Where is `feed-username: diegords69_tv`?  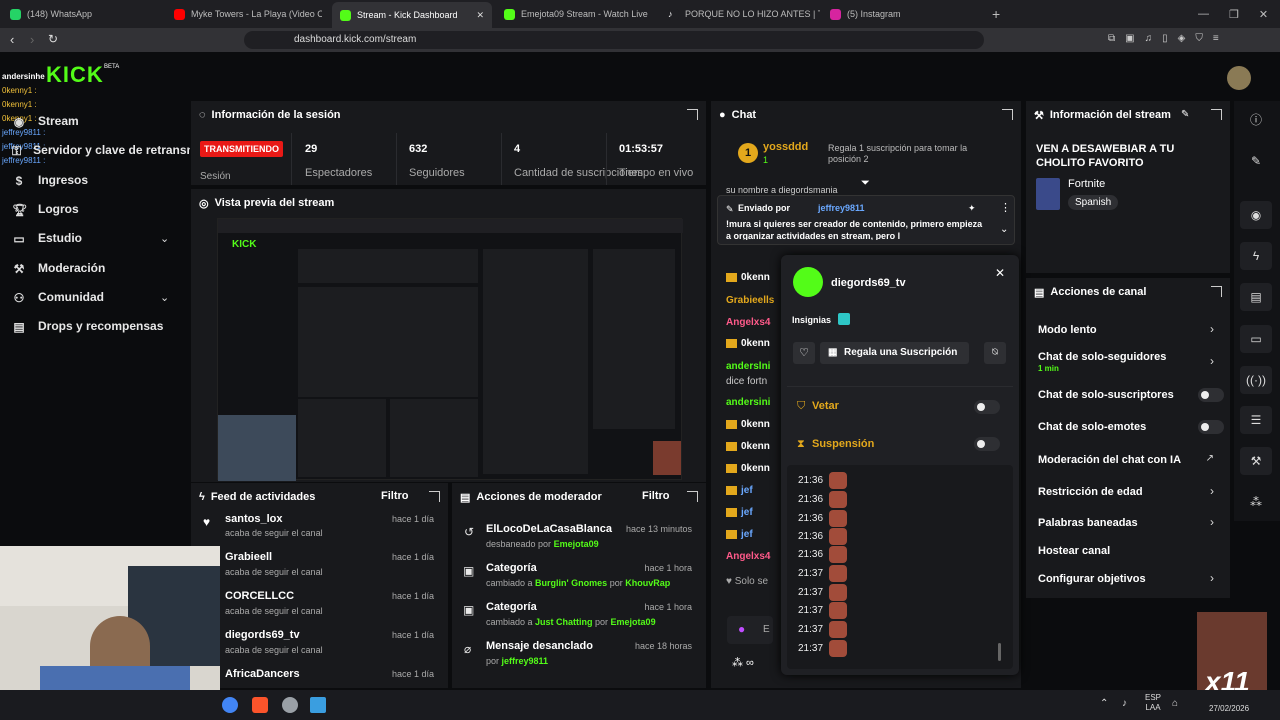
feed-username: diegords69_tv is located at coordinates (262, 635).